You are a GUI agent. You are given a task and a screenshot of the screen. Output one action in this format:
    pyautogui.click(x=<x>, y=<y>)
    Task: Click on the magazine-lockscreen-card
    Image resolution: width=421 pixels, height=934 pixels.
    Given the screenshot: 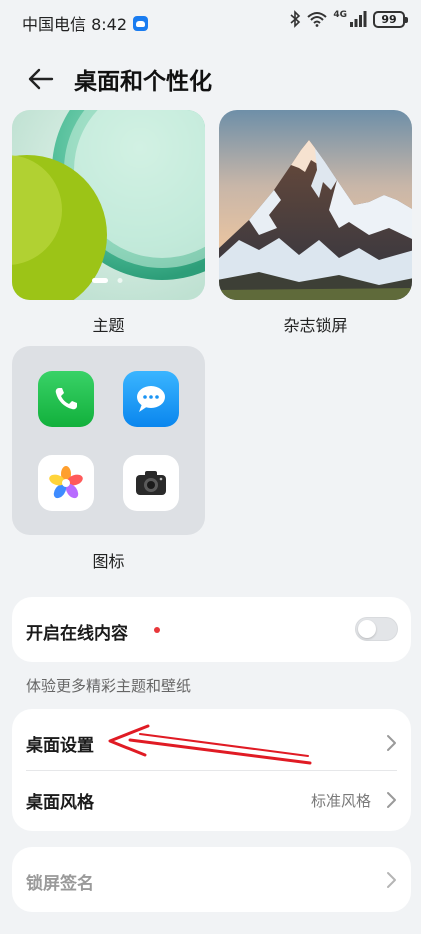 What is the action you would take?
    pyautogui.click(x=315, y=205)
    